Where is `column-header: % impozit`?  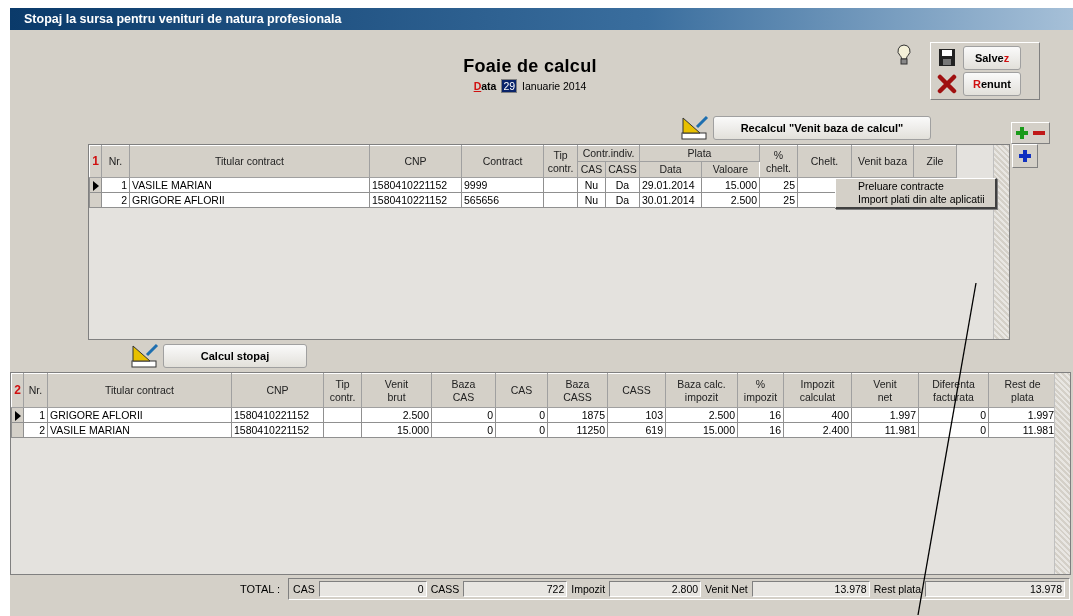 column-header: % impozit is located at coordinates (760, 390).